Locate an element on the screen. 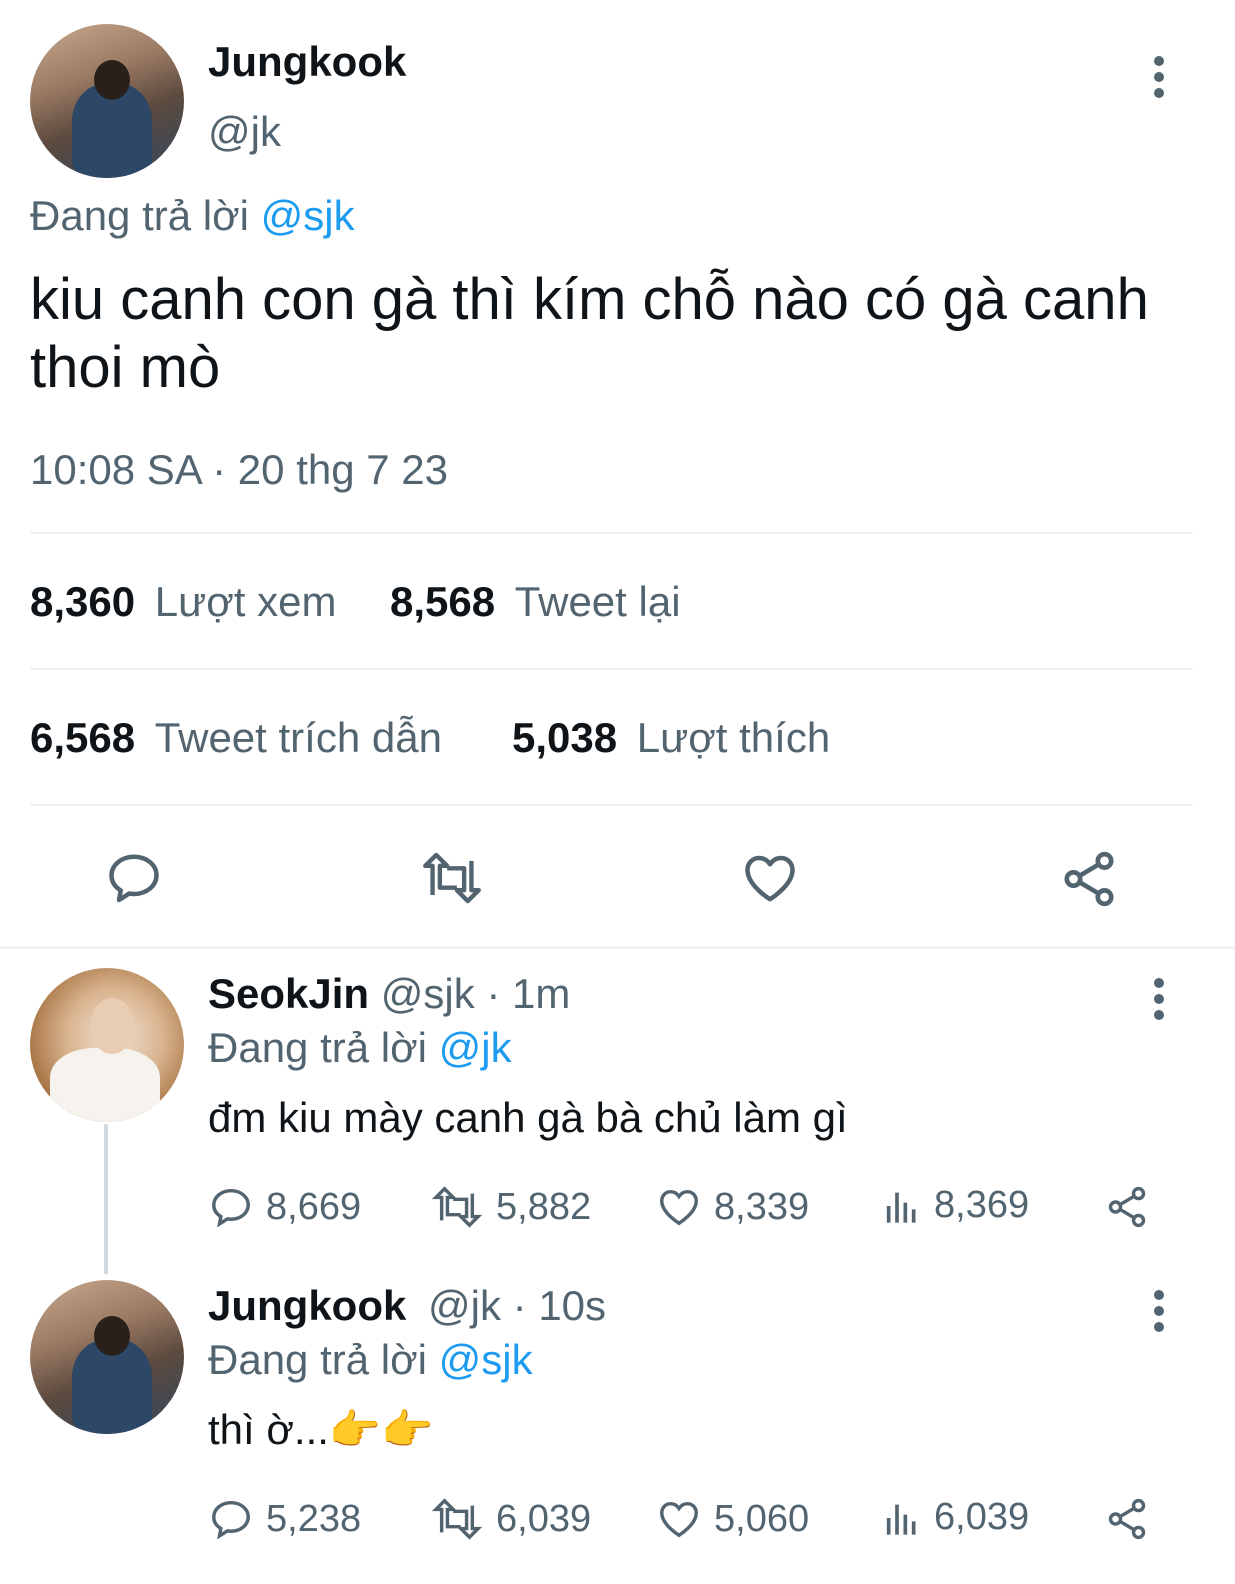 The height and width of the screenshot is (1584, 1235). retweet-count: 5,882 is located at coordinates (510, 1207).